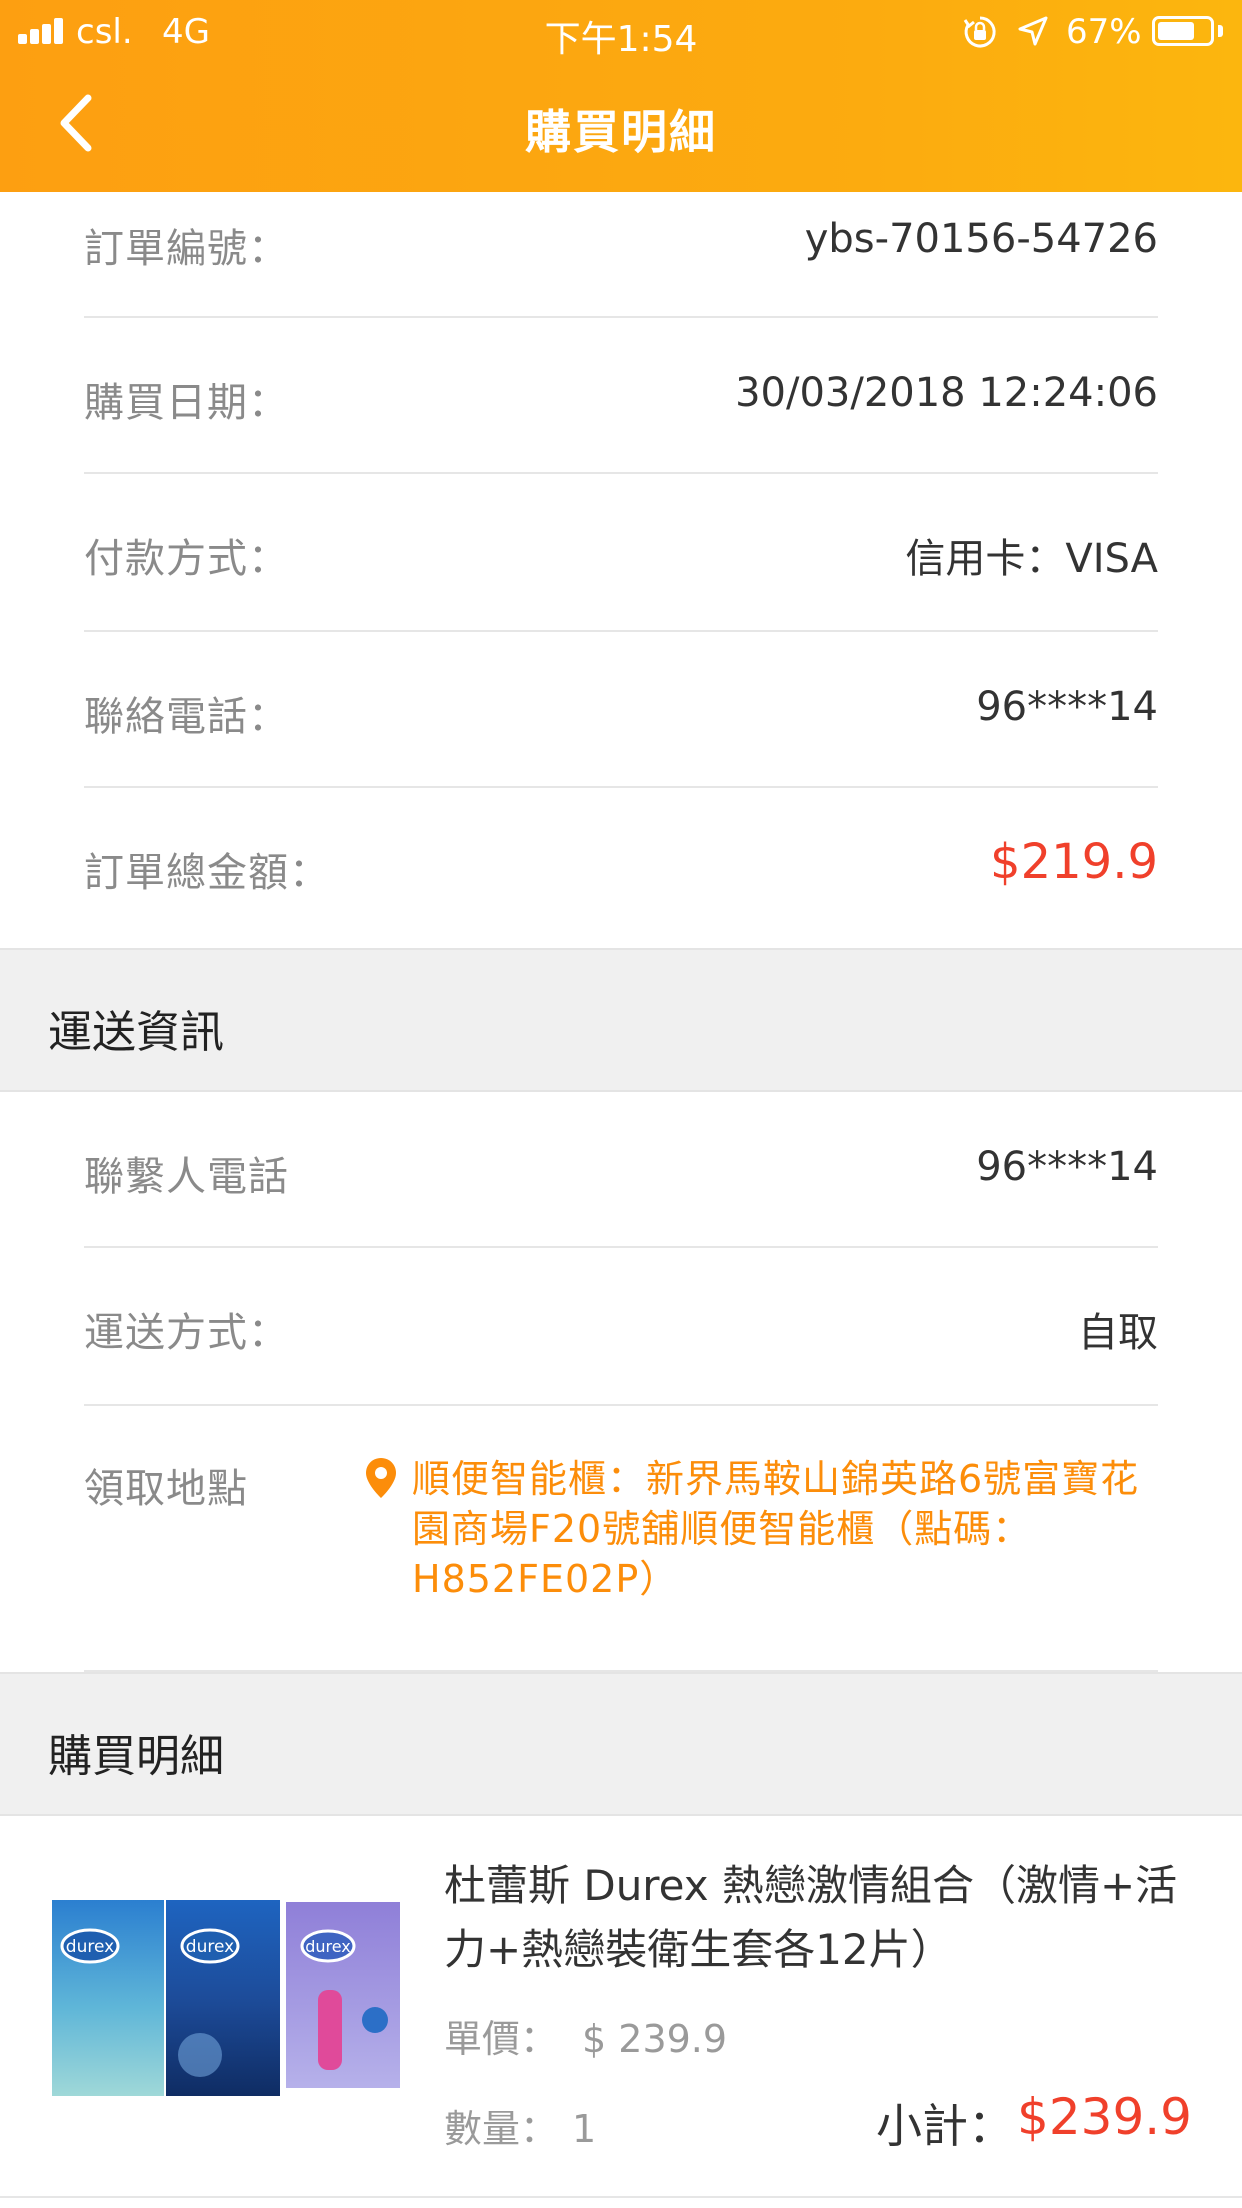 The height and width of the screenshot is (2208, 1242). What do you see at coordinates (621, 710) in the screenshot?
I see `contact-phone-row: 聯絡電話： 96****14` at bounding box center [621, 710].